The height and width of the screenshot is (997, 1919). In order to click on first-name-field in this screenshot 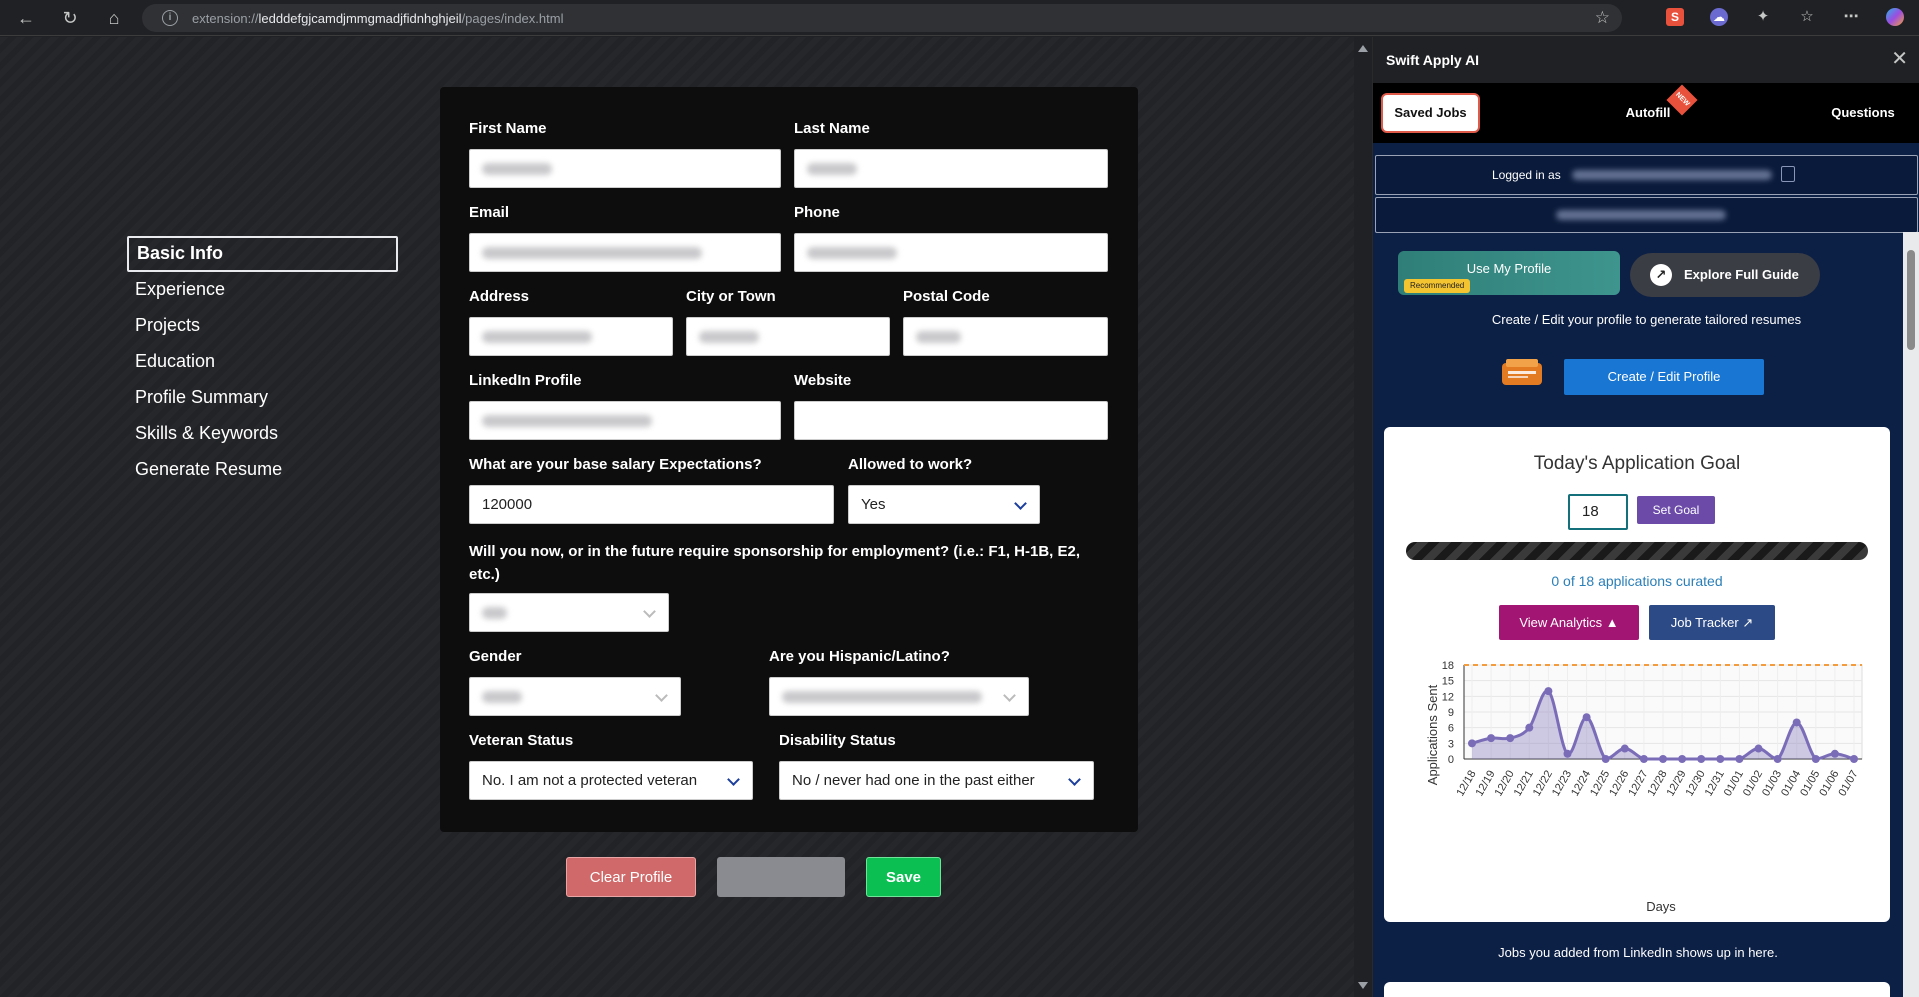, I will do `click(625, 168)`.